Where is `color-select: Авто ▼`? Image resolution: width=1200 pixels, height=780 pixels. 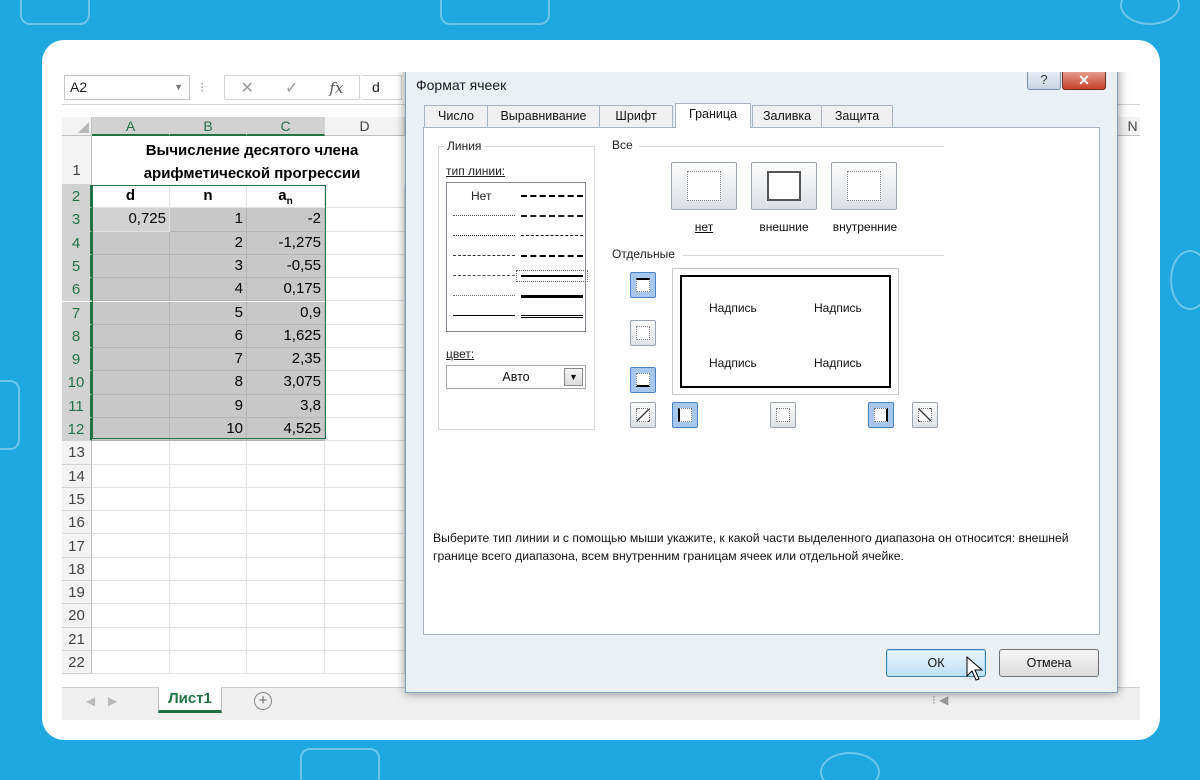 color-select: Авто ▼ is located at coordinates (516, 377).